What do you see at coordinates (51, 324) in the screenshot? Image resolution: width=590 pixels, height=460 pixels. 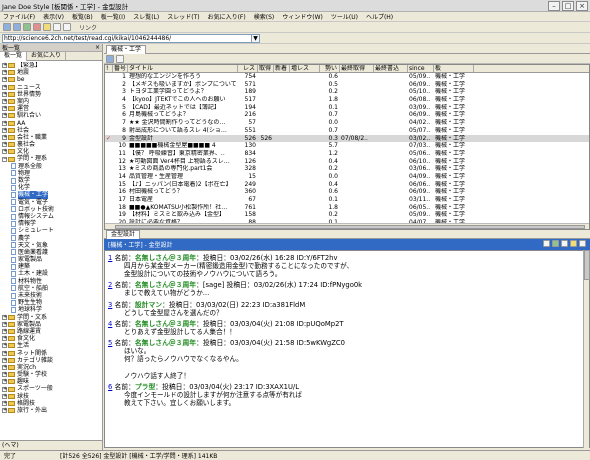 I see `tree-item: + 家電製品` at bounding box center [51, 324].